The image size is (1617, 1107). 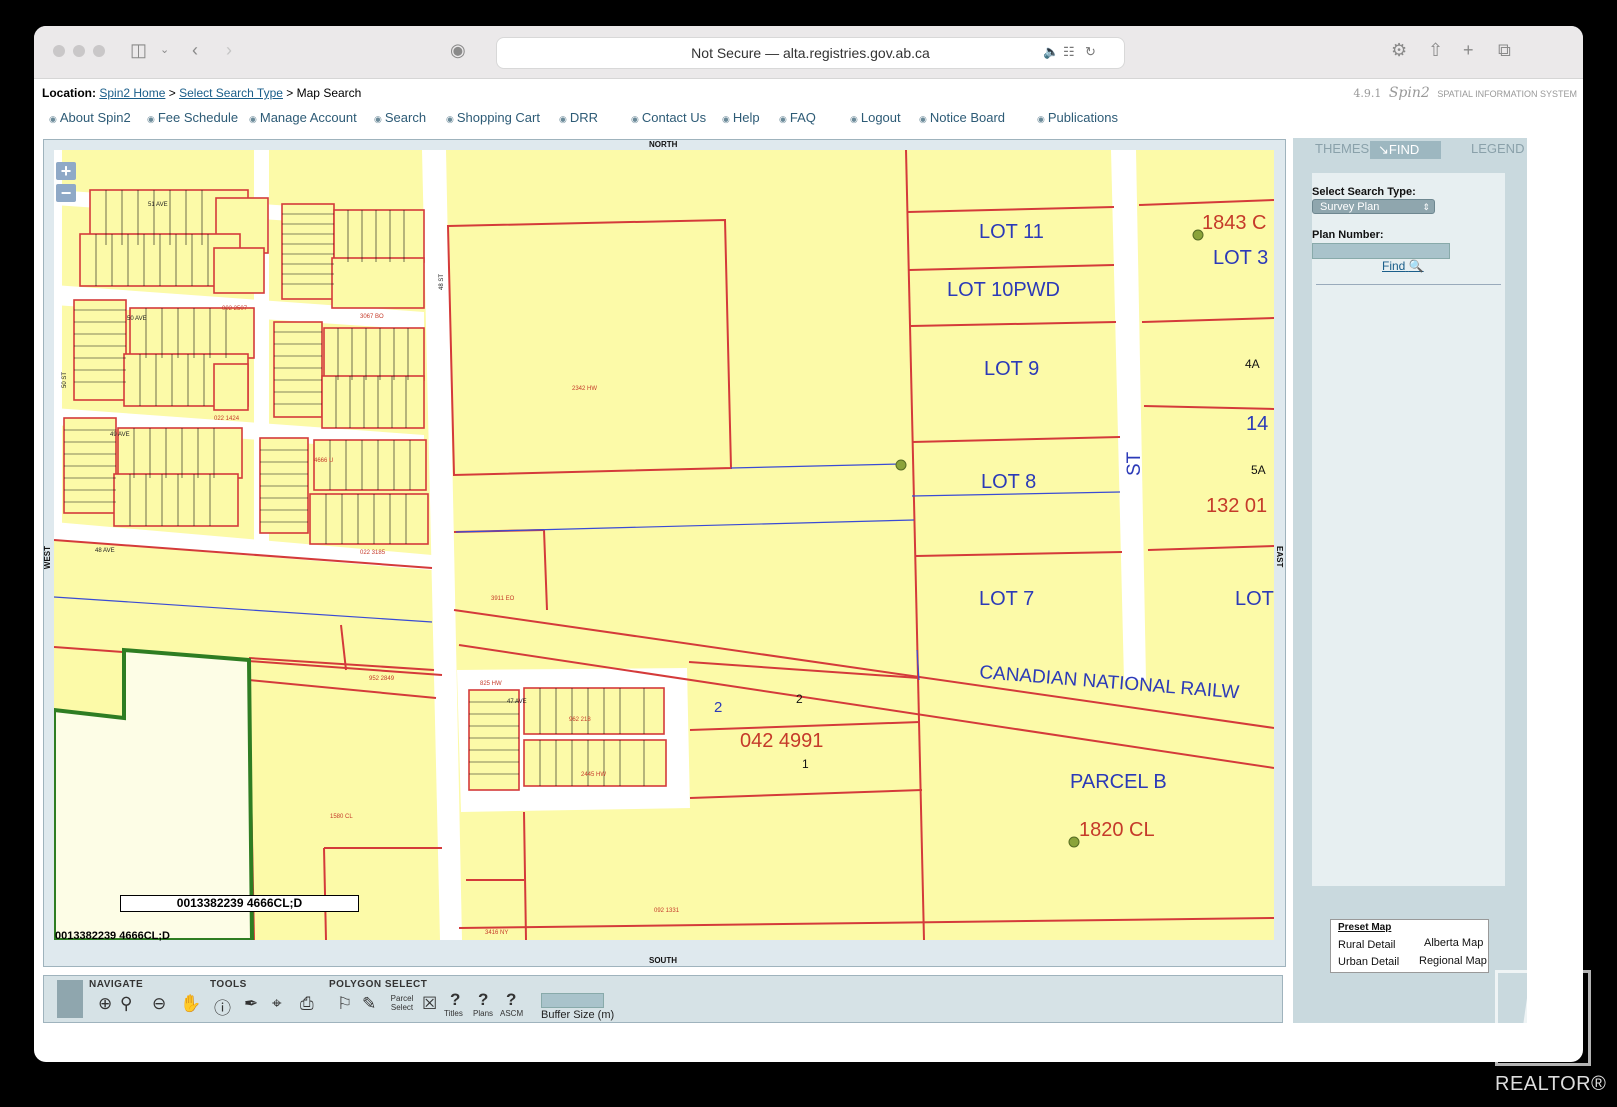 I want to click on info-tool-icon: ⓘ, so click(x=222, y=1006).